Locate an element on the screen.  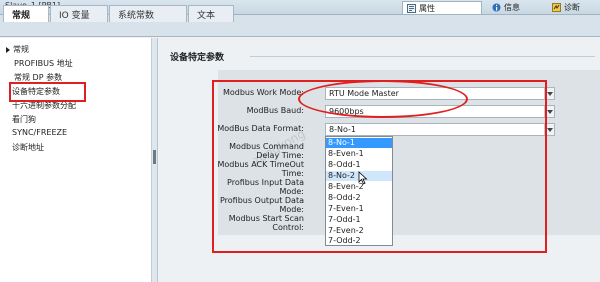
splitter-grip-icon is located at coordinates (154, 157).